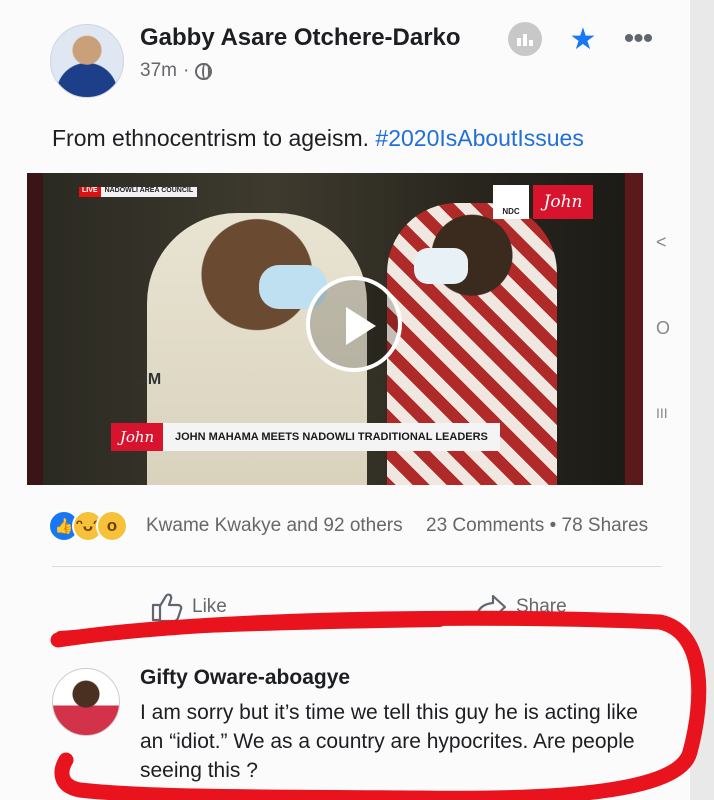  What do you see at coordinates (661, 242) in the screenshot?
I see `back-icon: <` at bounding box center [661, 242].